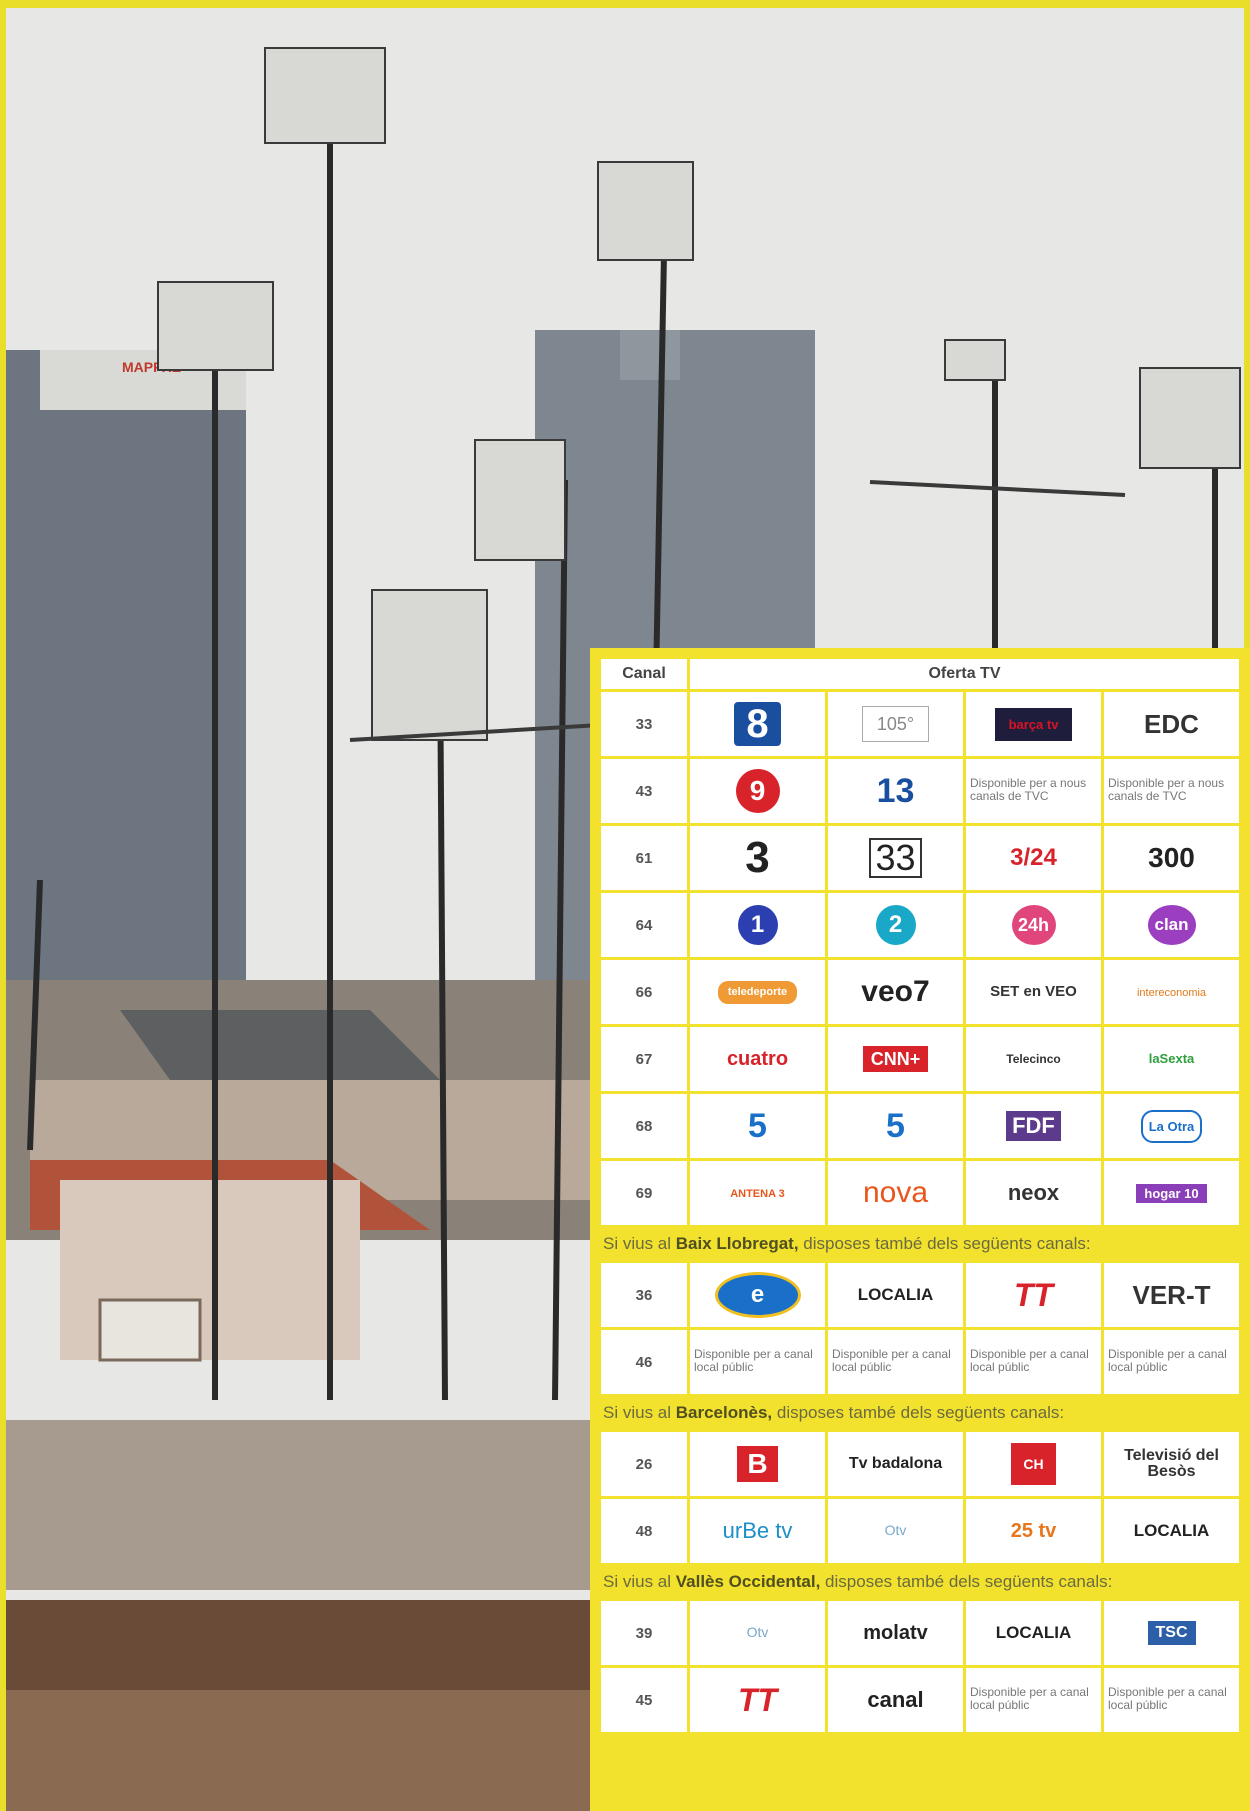 This screenshot has width=1250, height=1811. What do you see at coordinates (644, 925) in the screenshot?
I see `channel-number: 64` at bounding box center [644, 925].